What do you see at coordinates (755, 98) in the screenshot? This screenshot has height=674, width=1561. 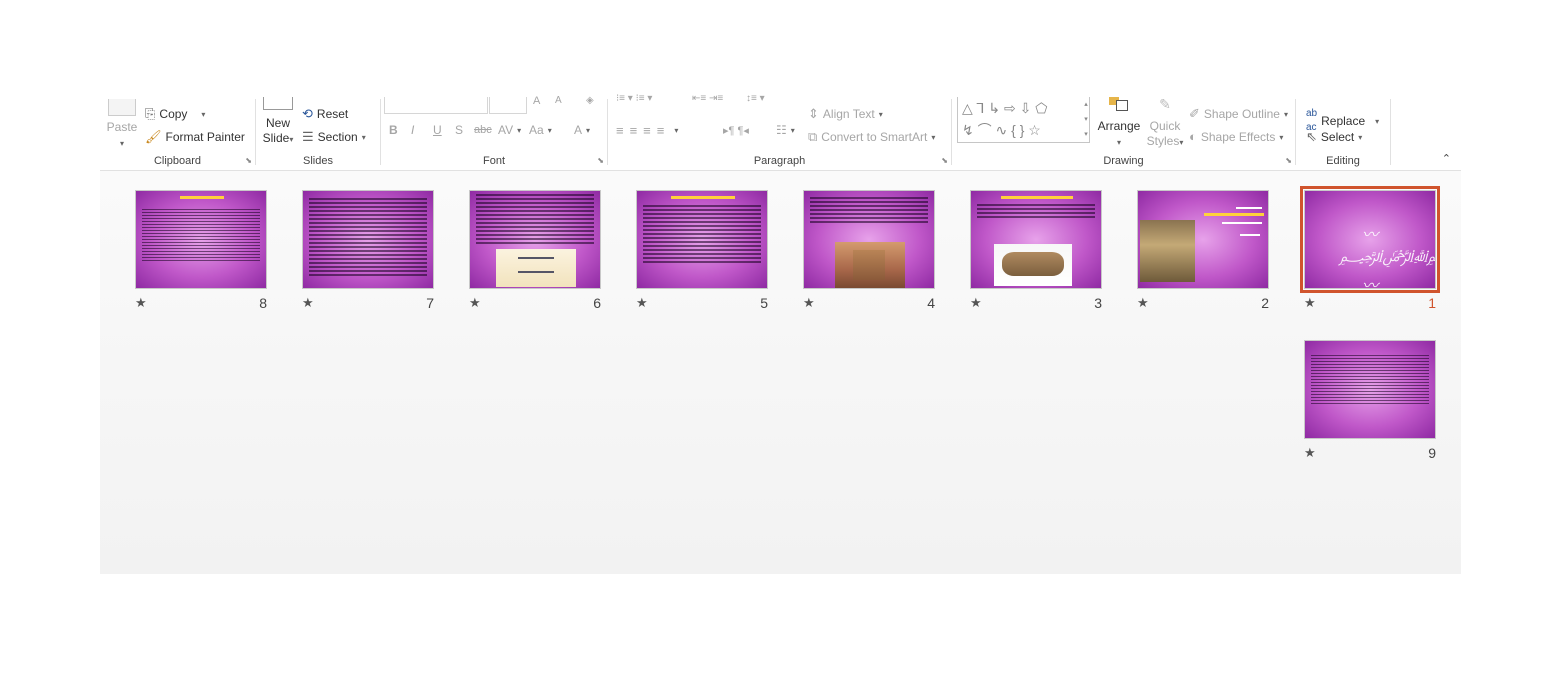 I see `line-spacing-icon: ↕≡ ▾` at bounding box center [755, 98].